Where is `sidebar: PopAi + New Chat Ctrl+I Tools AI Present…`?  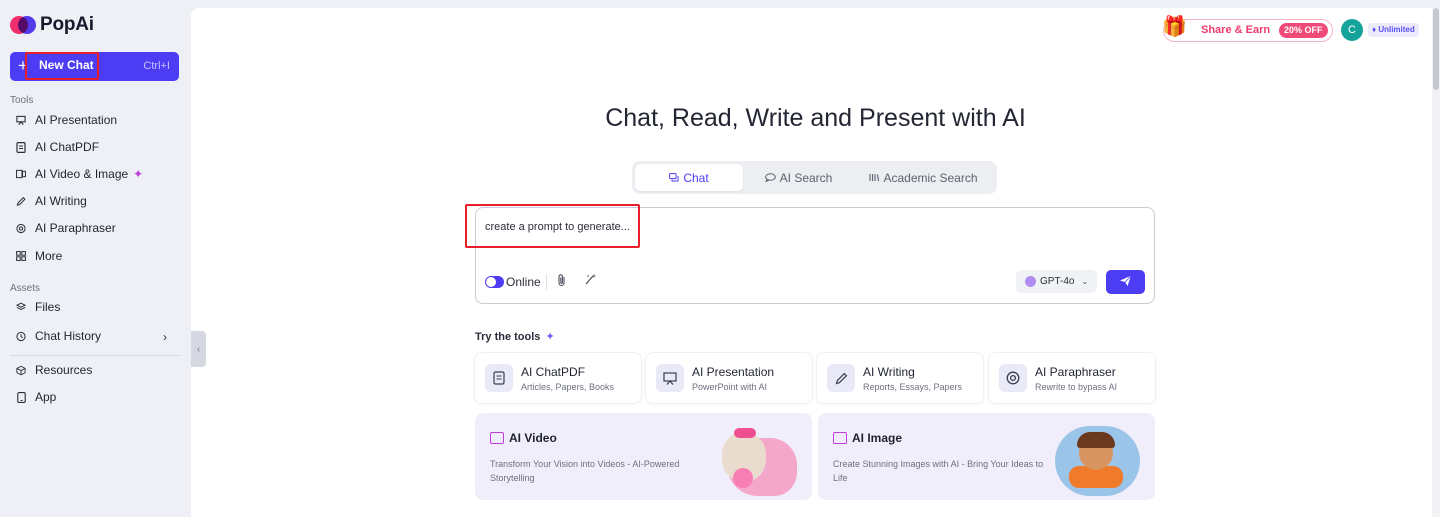
sidebar: PopAi + New Chat Ctrl+I Tools AI Present… is located at coordinates (95, 258).